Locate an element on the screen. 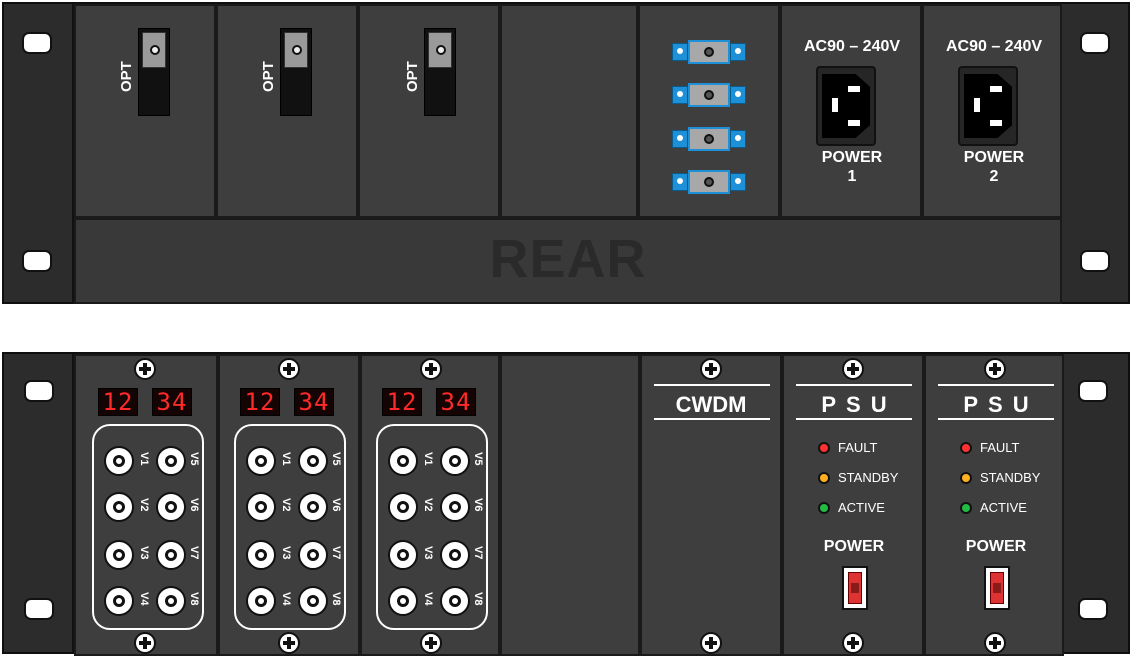 The image size is (1134, 656). rear-panel-label: REAR is located at coordinates (568, 259).